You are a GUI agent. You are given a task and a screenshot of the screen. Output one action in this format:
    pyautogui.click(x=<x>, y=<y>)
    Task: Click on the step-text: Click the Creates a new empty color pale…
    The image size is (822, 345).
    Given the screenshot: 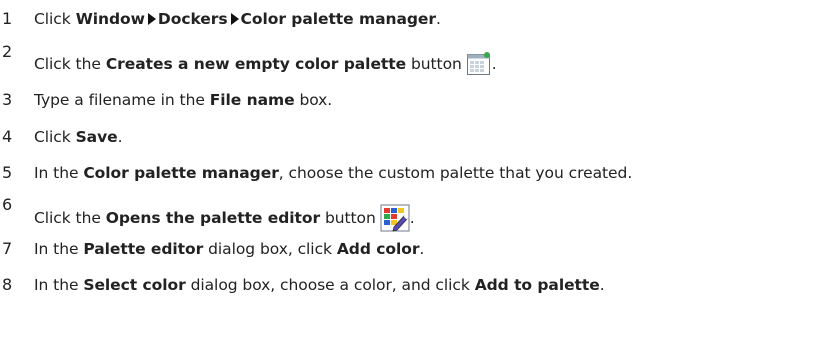 What is the action you would take?
    pyautogui.click(x=265, y=64)
    